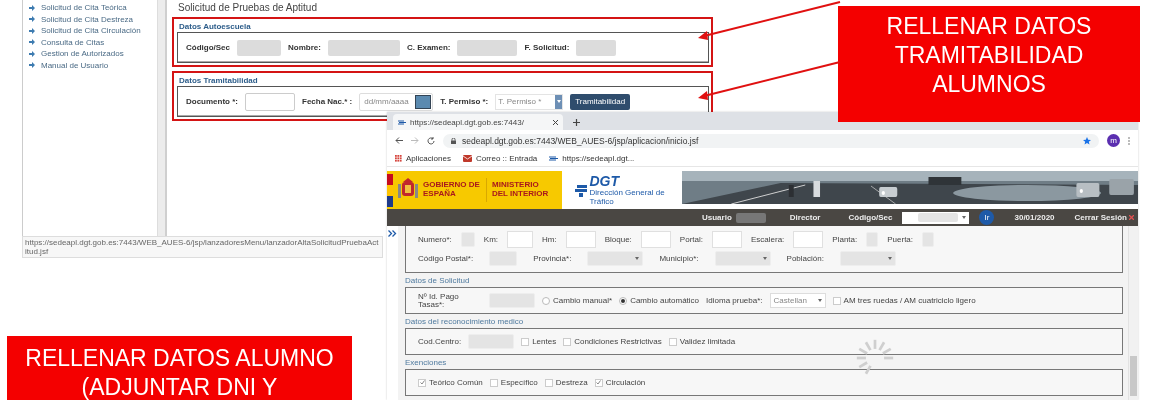 The image size is (1170, 400). What do you see at coordinates (605, 181) in the screenshot?
I see `logo-text: DGT` at bounding box center [605, 181].